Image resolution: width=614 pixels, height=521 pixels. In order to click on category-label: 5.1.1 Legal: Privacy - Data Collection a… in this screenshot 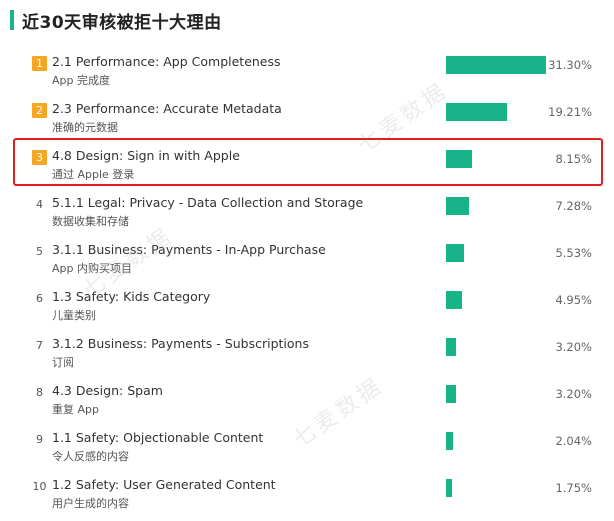, I will do `click(208, 202)`.